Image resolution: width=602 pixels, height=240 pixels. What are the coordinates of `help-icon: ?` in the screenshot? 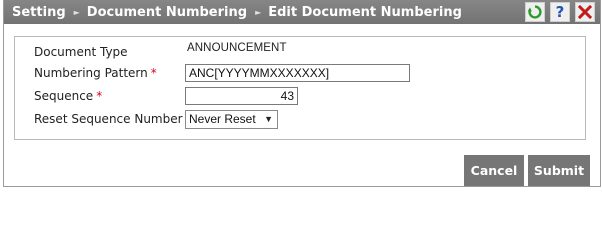 It's located at (560, 11).